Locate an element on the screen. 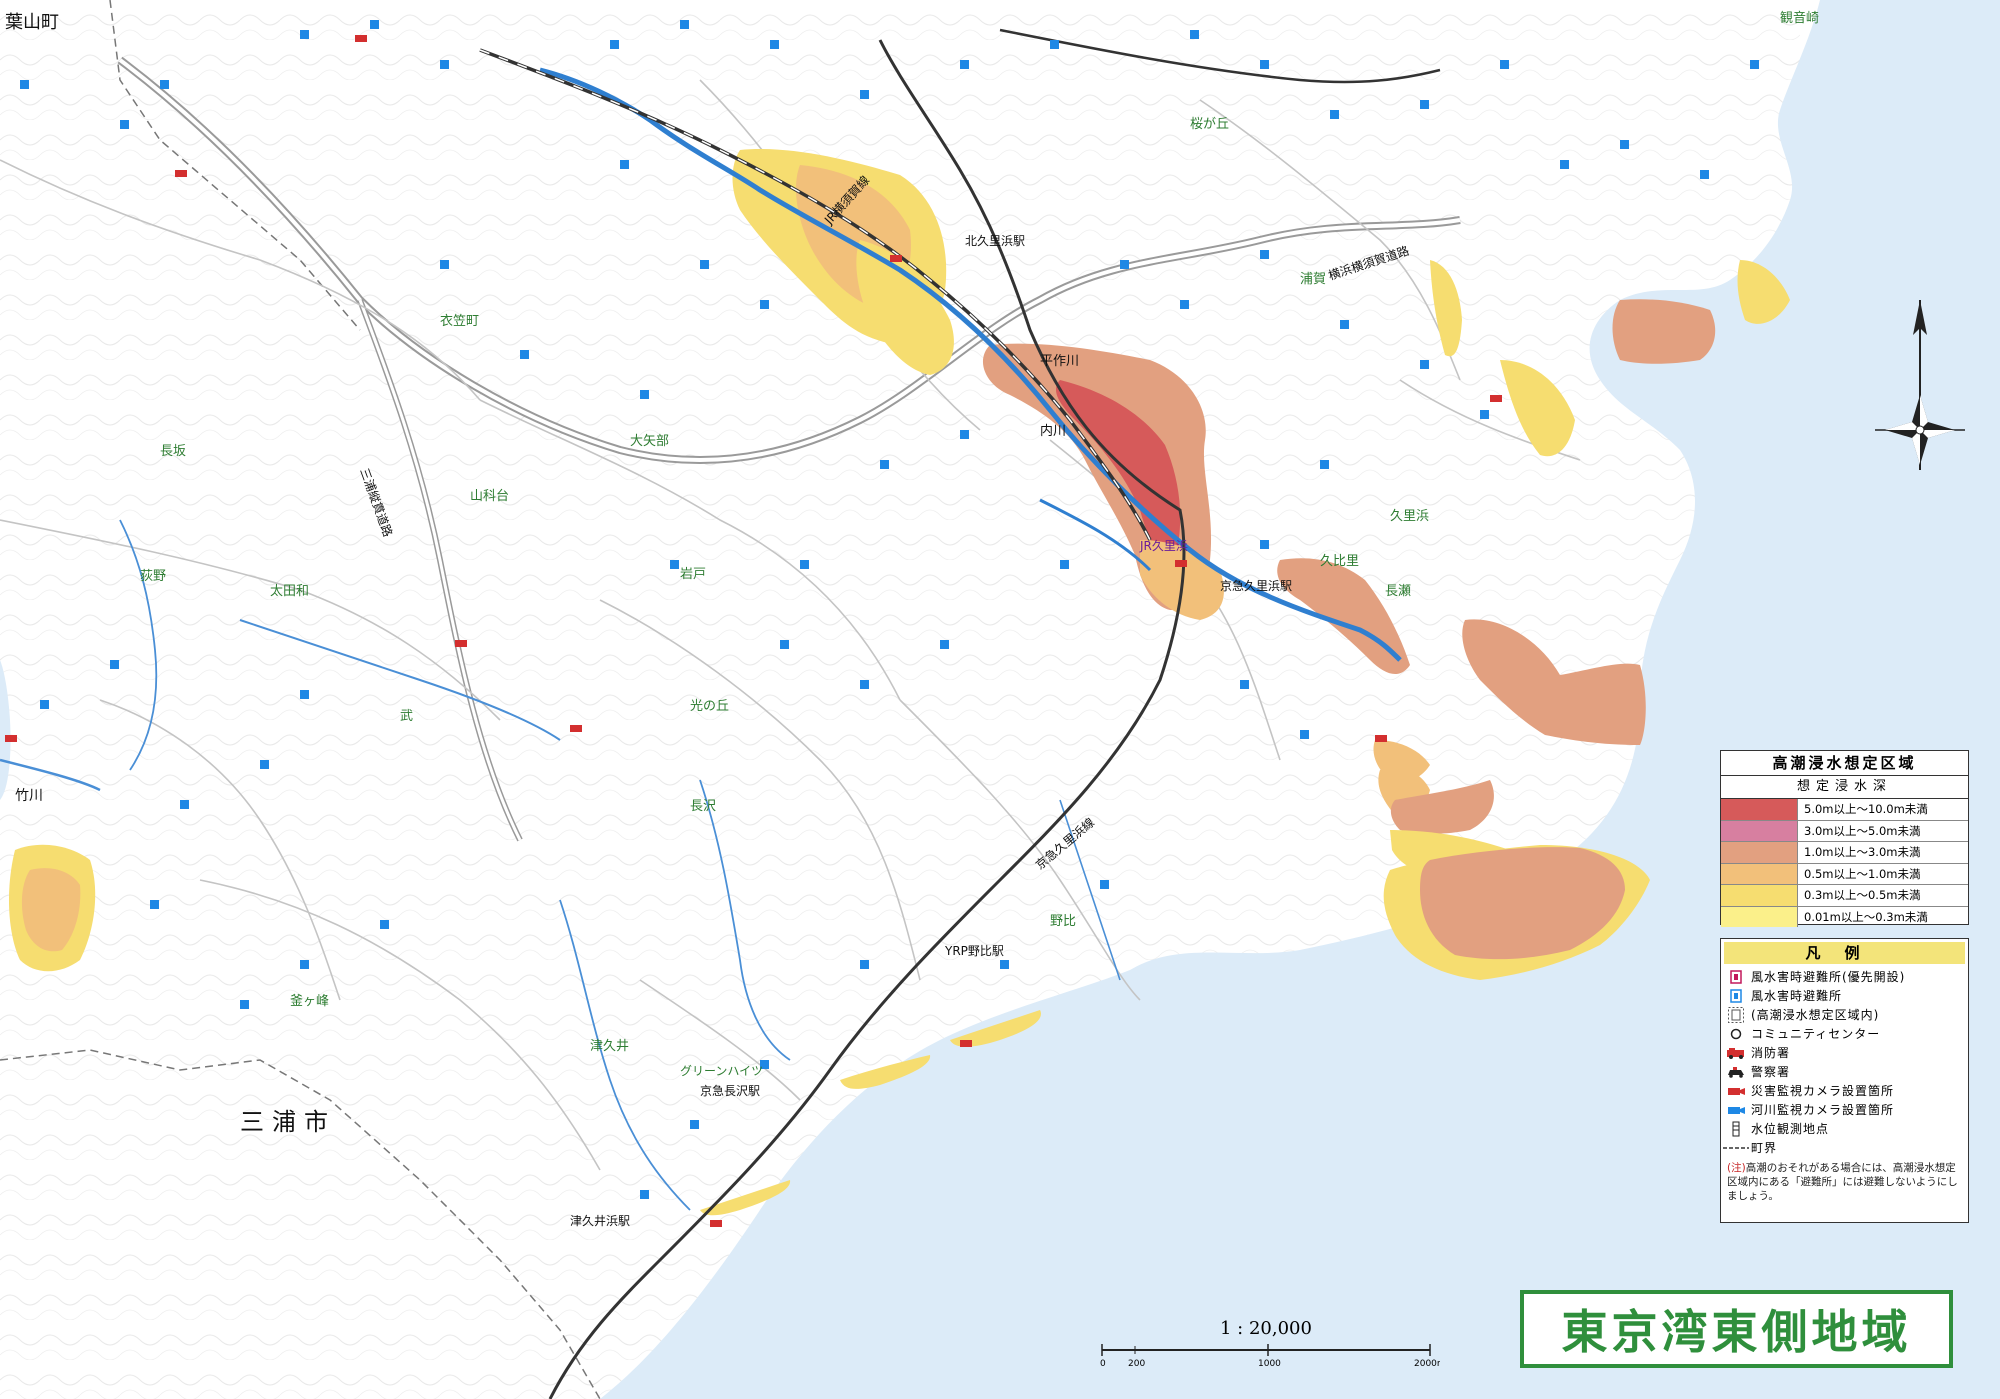 Image resolution: width=2000 pixels, height=1399 pixels. legend-note-head: (注) is located at coordinates (1736, 1168).